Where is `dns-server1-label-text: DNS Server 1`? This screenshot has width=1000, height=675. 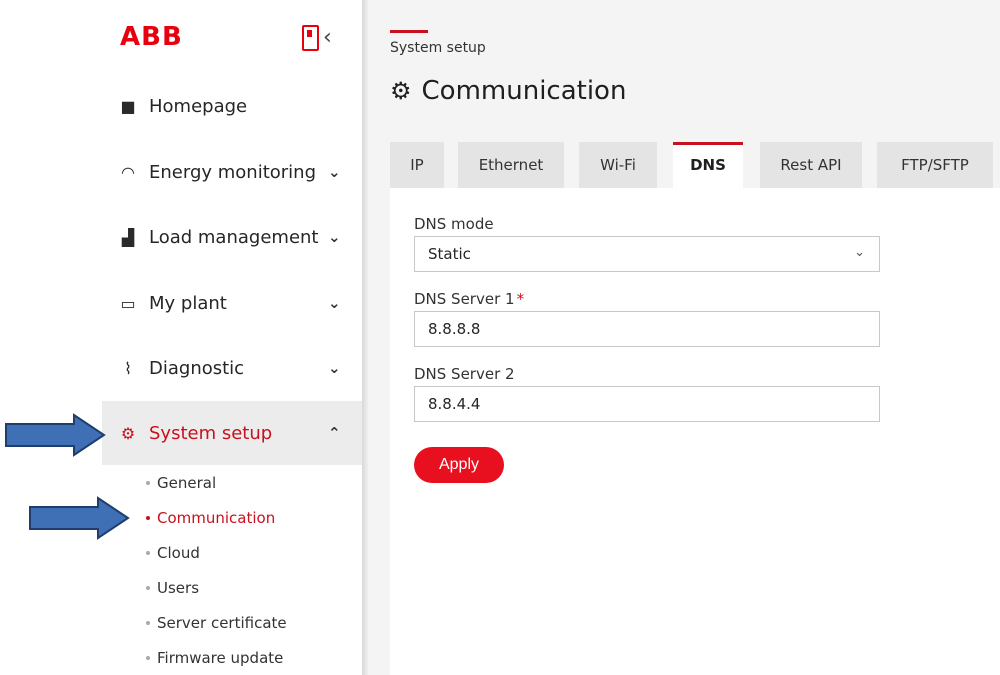
dns-server1-label-text: DNS Server 1 is located at coordinates (464, 299).